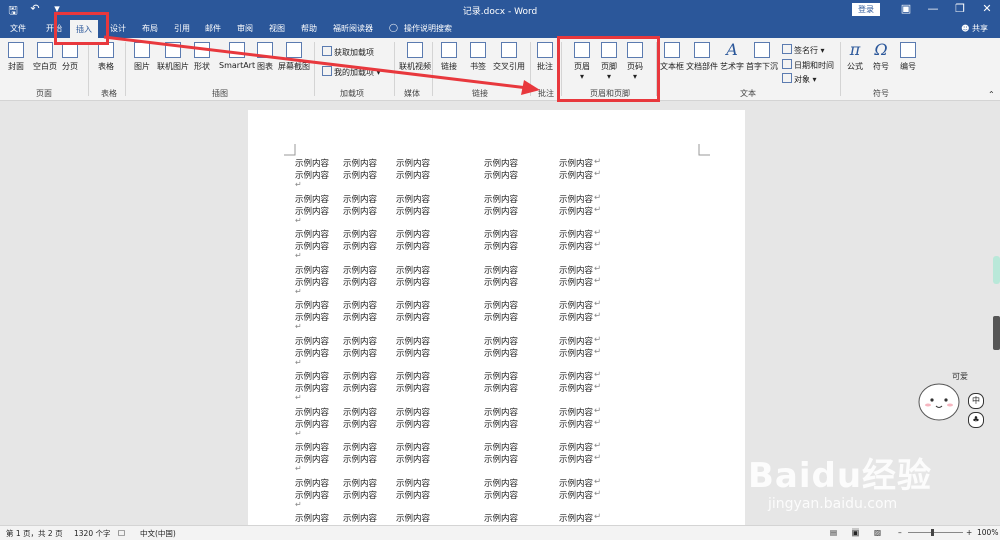  Describe the element at coordinates (833, 504) in the screenshot. I see `watermark-url: jingyan.baidu.com` at that location.